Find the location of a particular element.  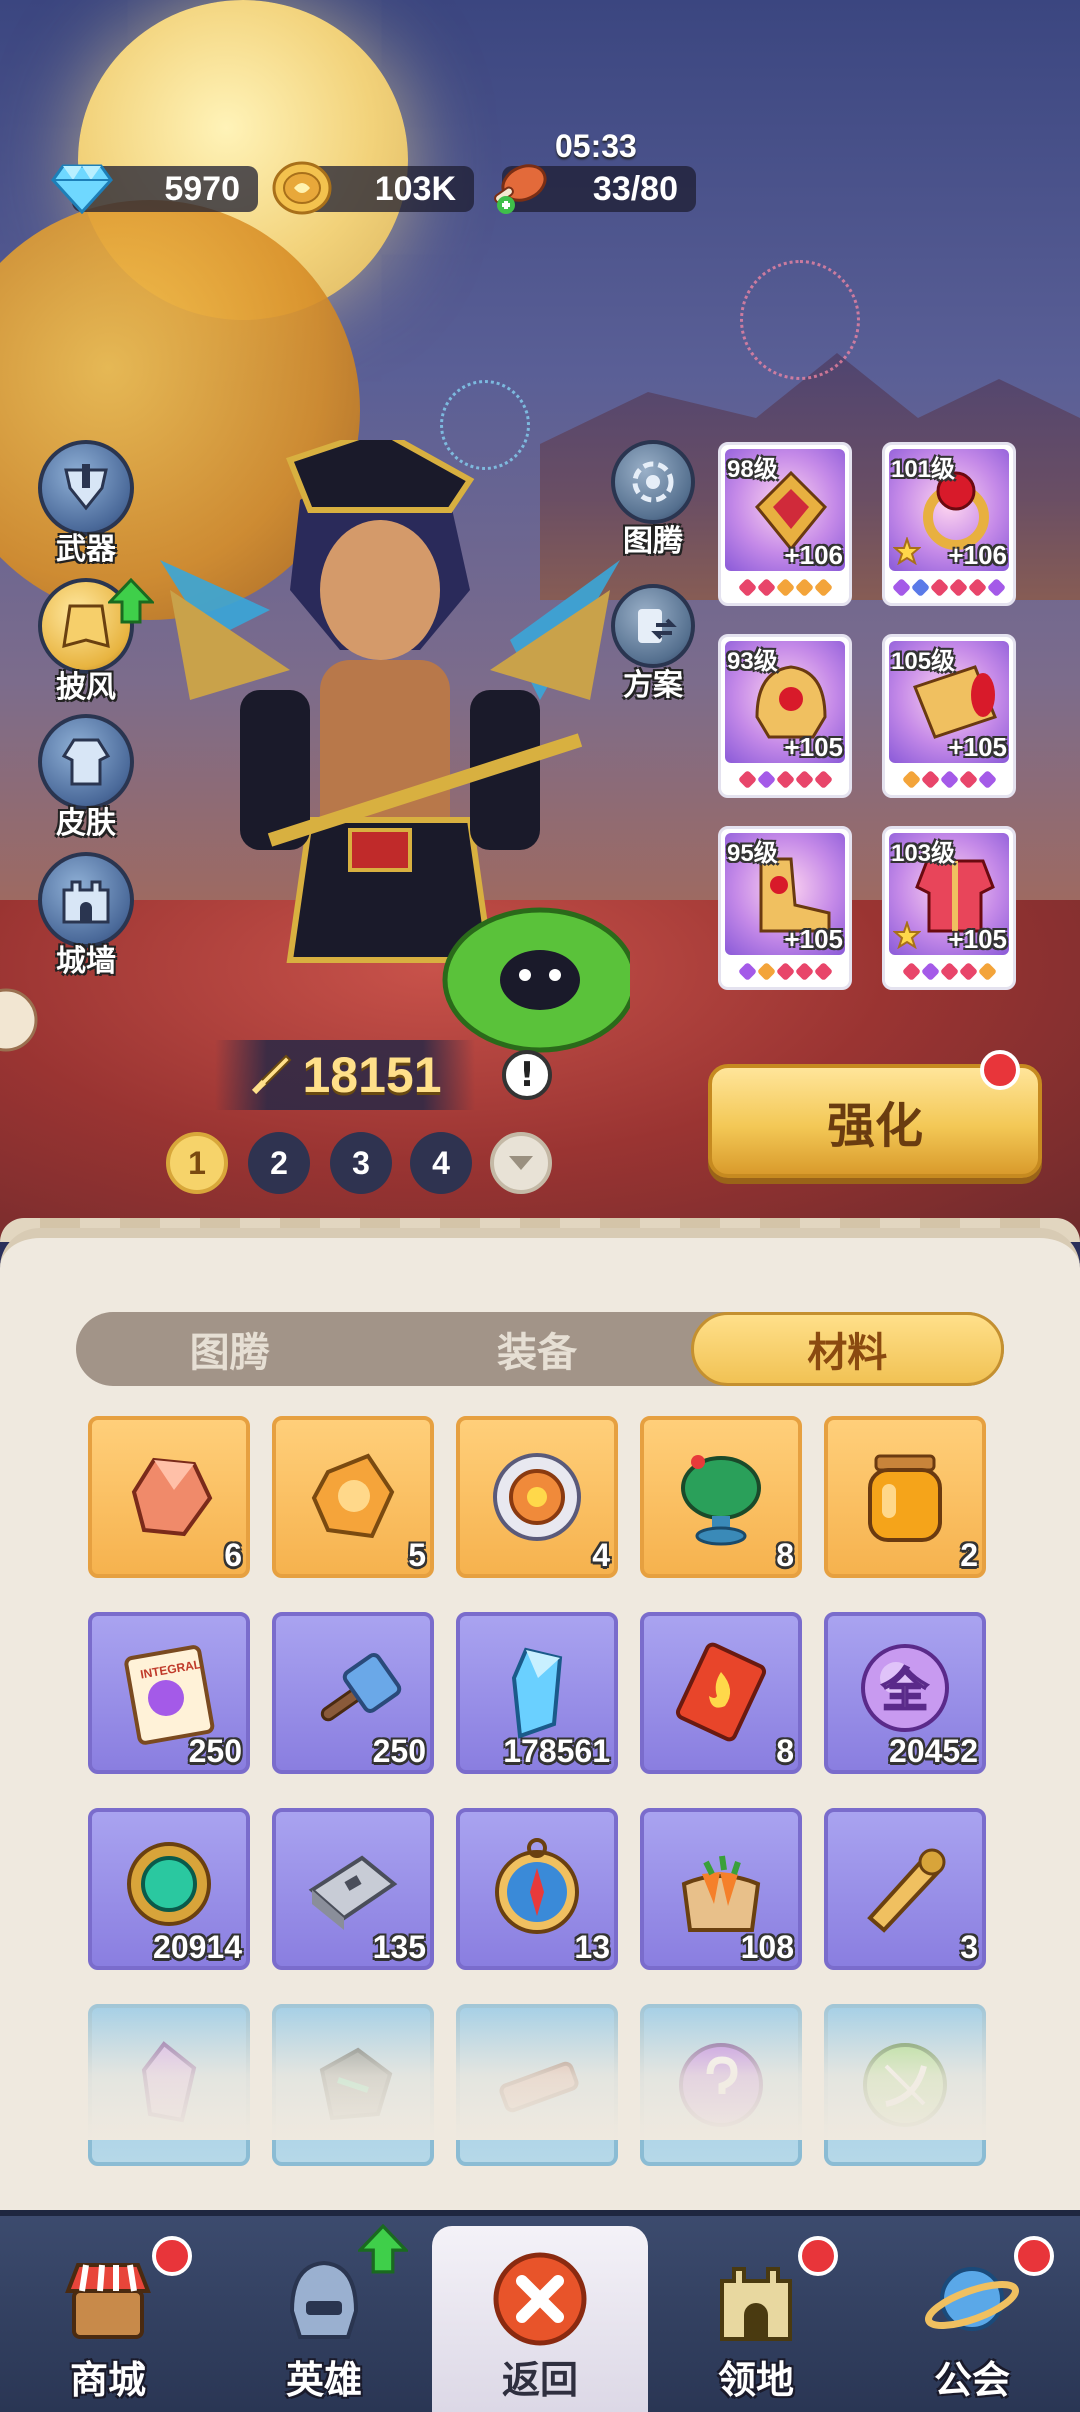

golden-horn-icon is located at coordinates (906, 1890).